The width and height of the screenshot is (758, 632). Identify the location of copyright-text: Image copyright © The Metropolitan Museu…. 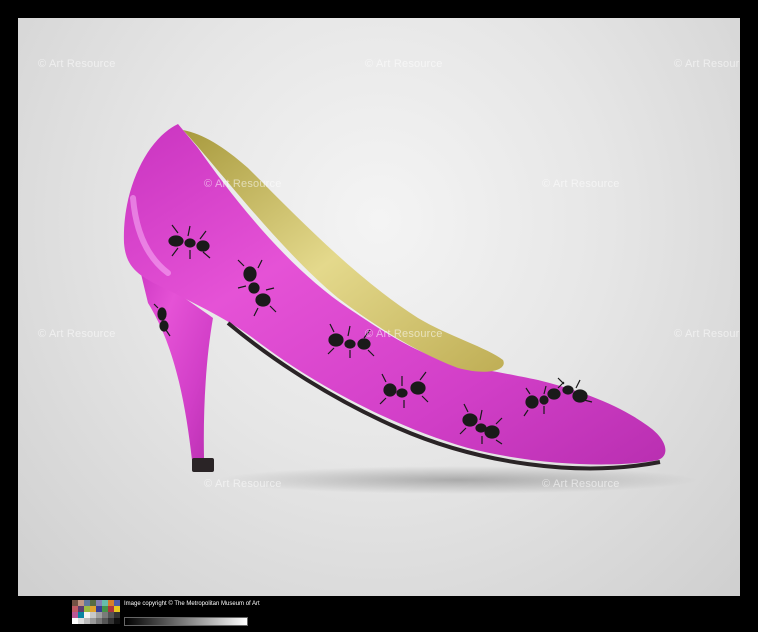
(192, 604).